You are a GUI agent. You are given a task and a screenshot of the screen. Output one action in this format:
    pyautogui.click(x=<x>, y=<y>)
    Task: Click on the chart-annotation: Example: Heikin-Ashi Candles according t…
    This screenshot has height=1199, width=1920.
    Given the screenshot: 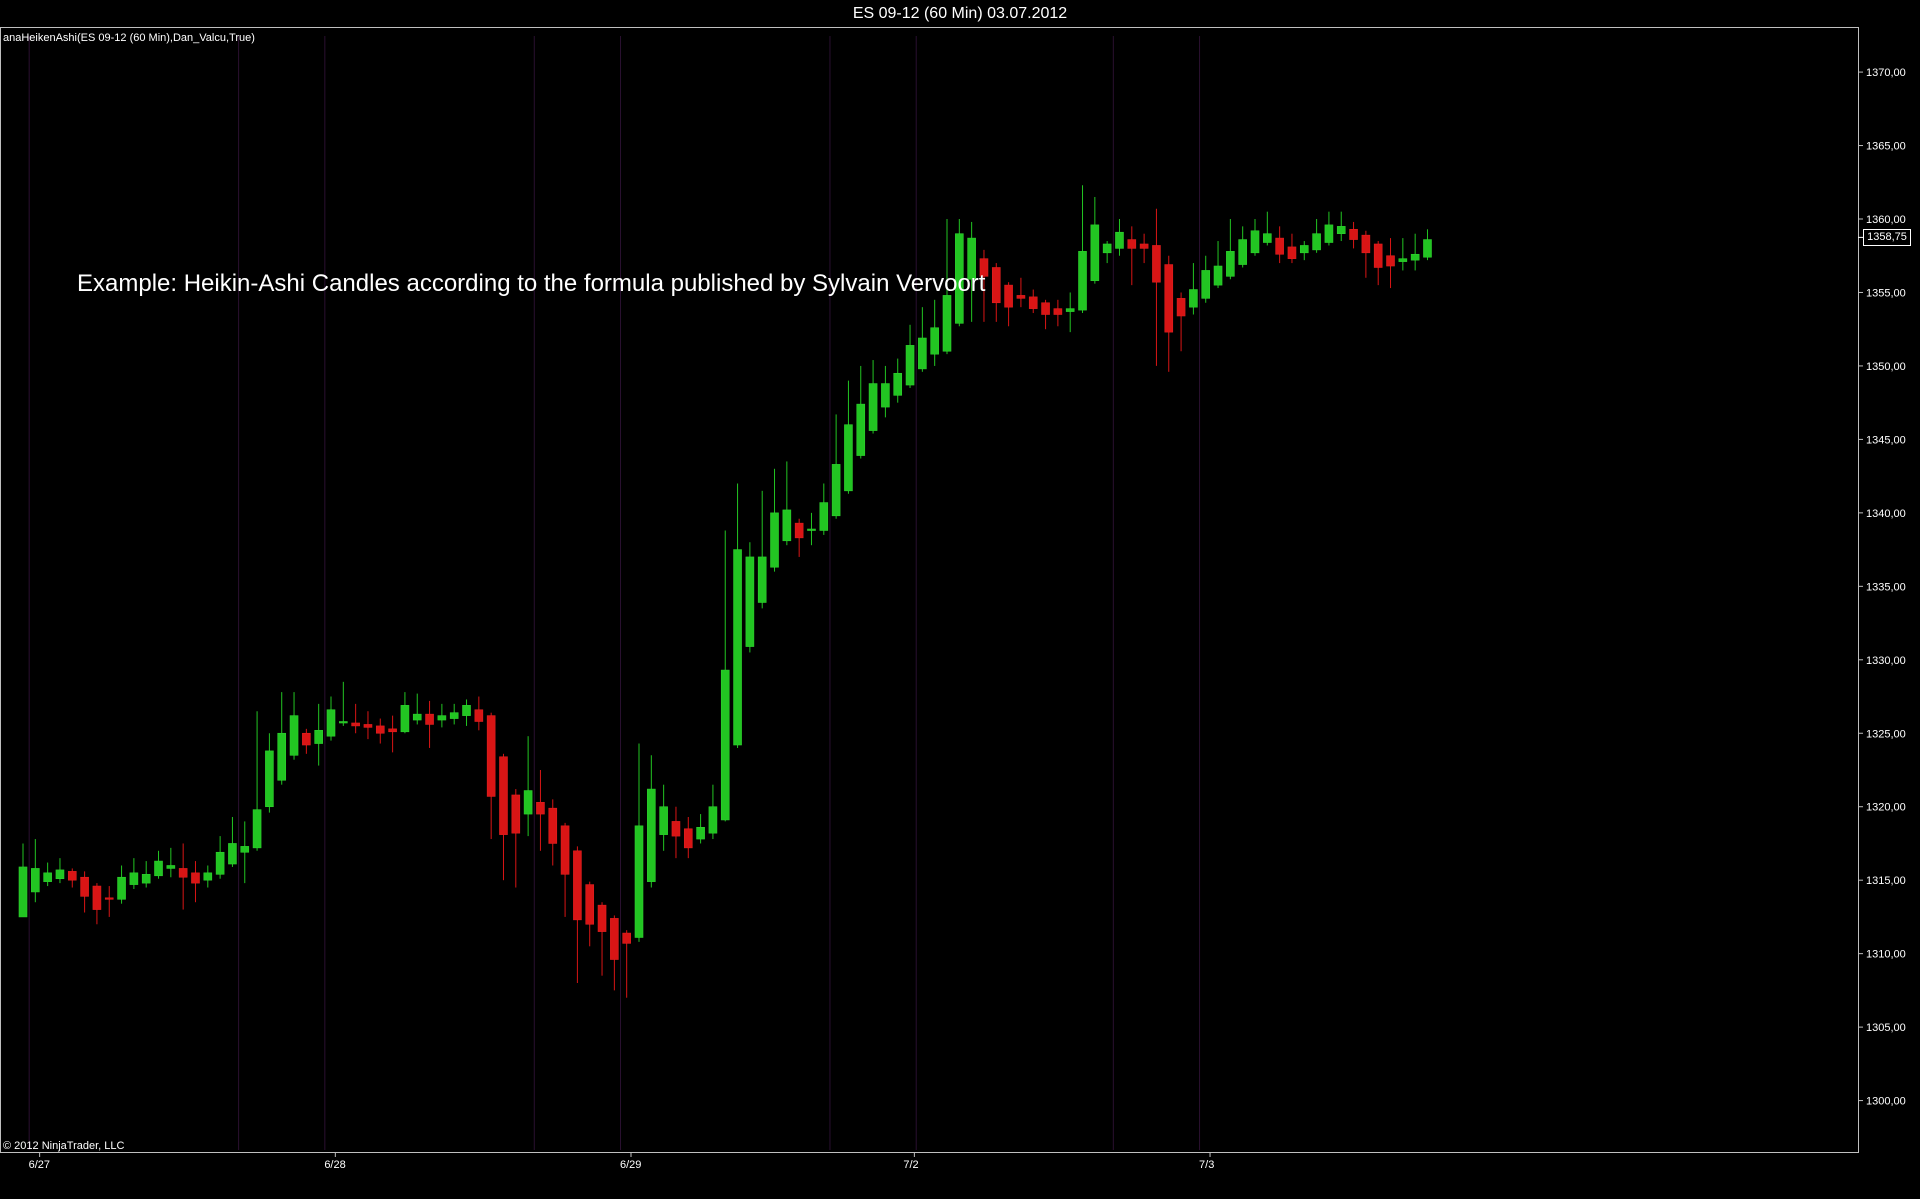 What is the action you would take?
    pyautogui.click(x=531, y=283)
    